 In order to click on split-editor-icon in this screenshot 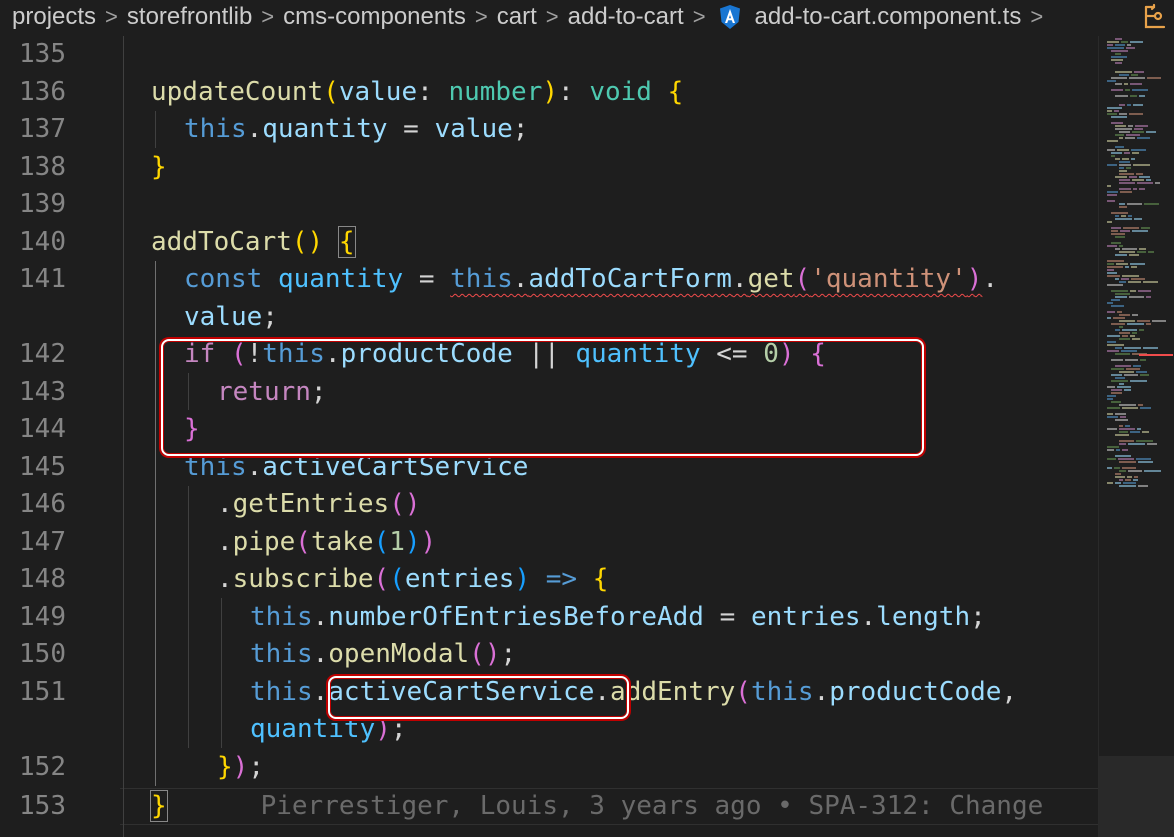, I will do `click(1155, 17)`.